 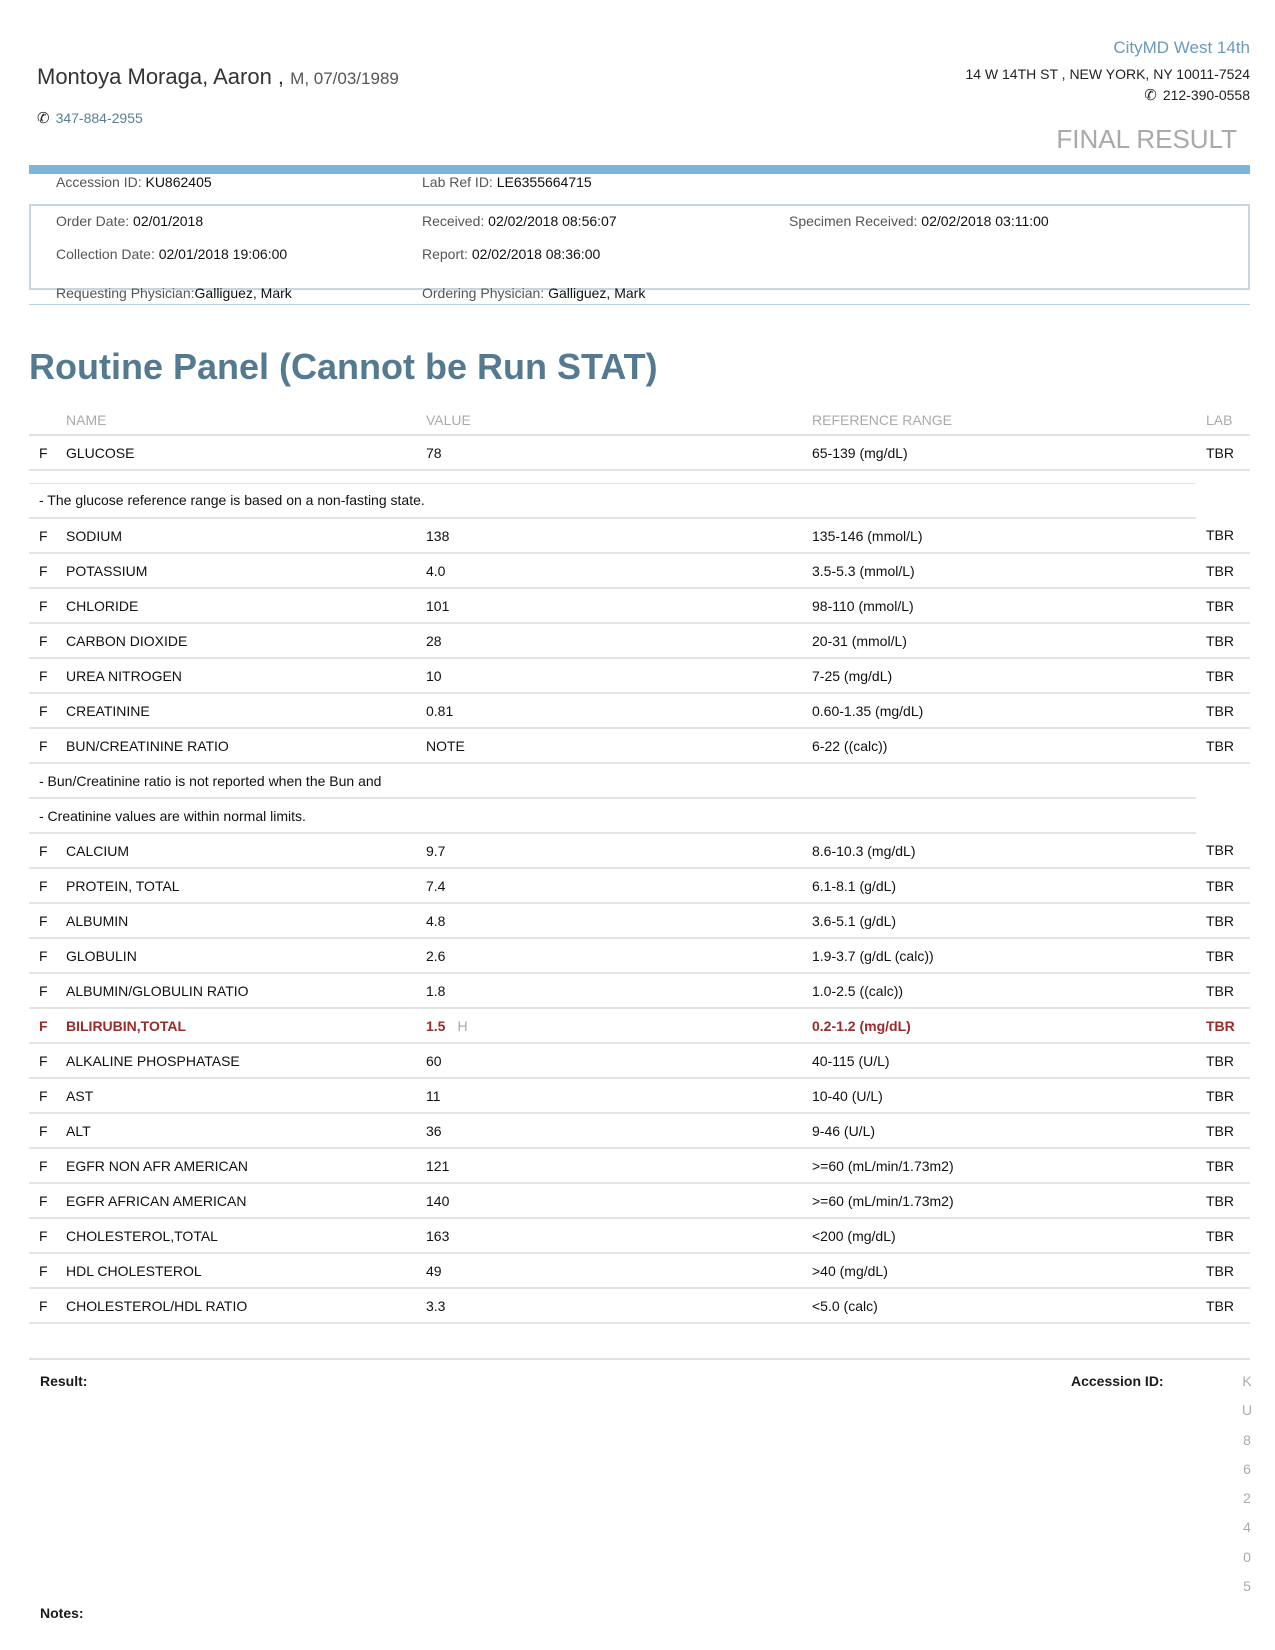 I want to click on row-reference: <200 (mg/dL), so click(x=1004, y=1236).